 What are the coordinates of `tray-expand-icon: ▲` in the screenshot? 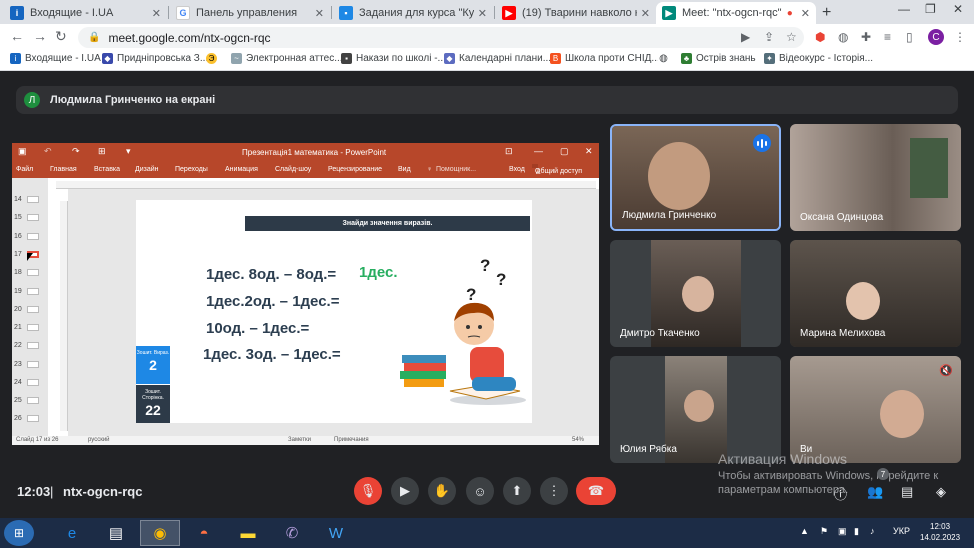 It's located at (804, 531).